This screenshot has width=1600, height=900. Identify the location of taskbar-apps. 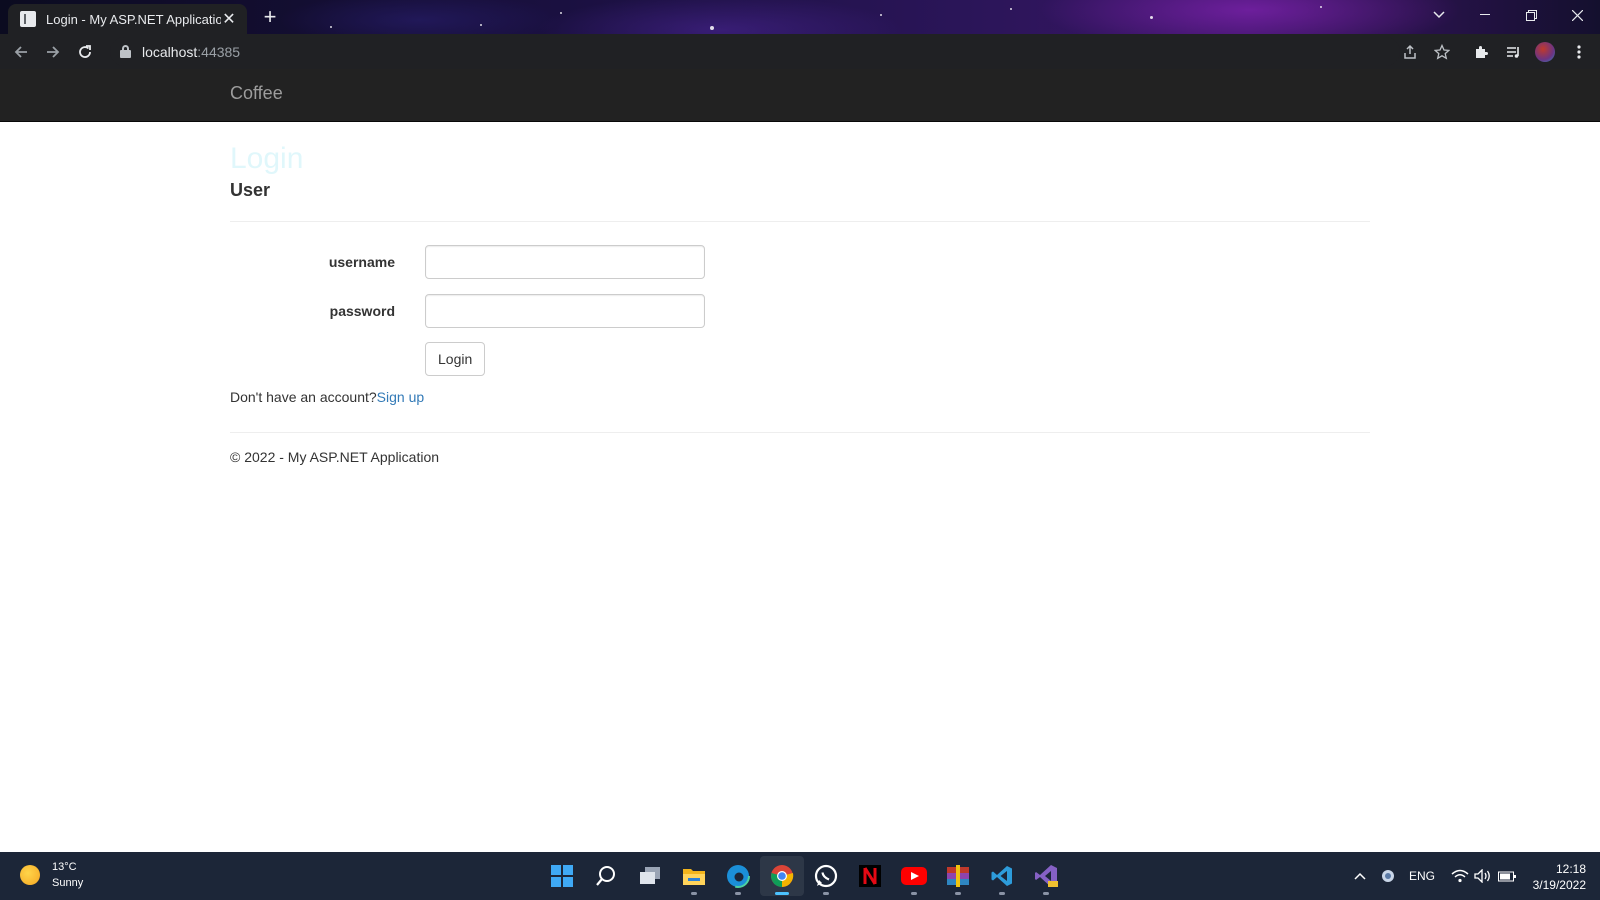
(804, 876).